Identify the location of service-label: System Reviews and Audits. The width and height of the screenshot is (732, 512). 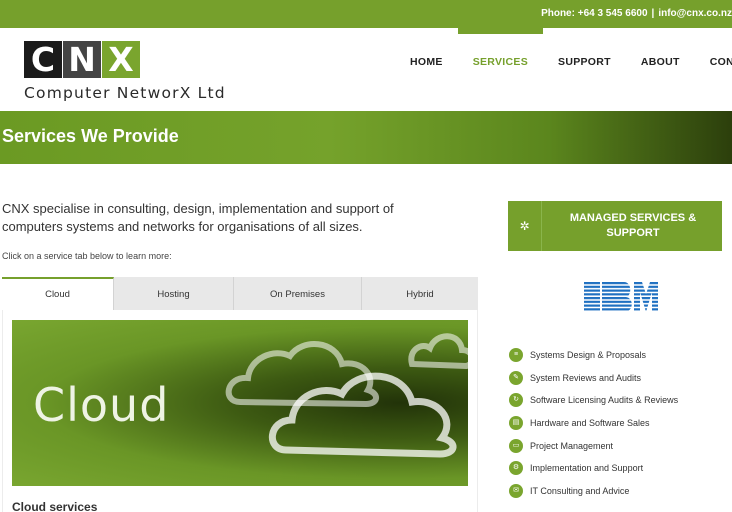
(586, 377).